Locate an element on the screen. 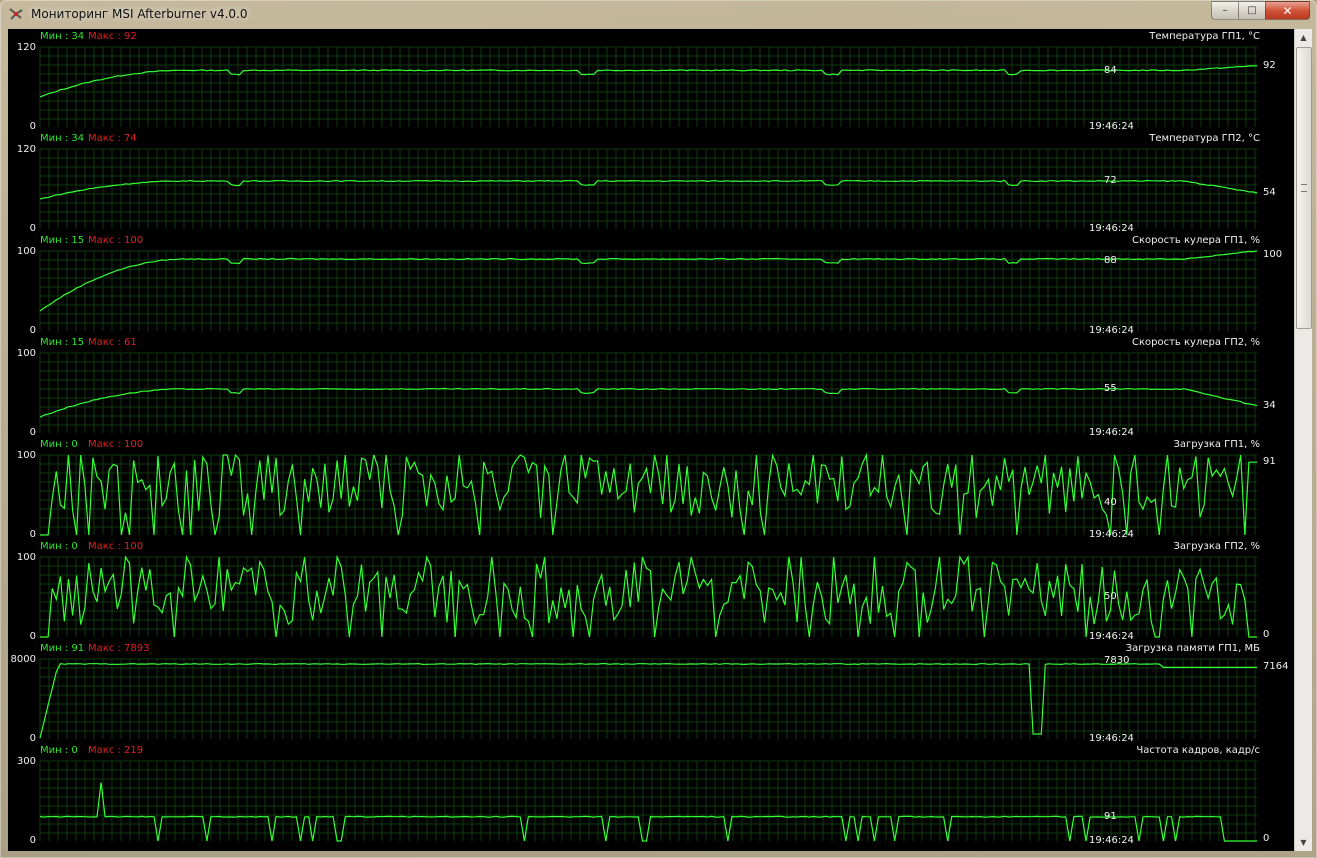 This screenshot has width=1317, height=858. minimize-button: – is located at coordinates (1224, 10).